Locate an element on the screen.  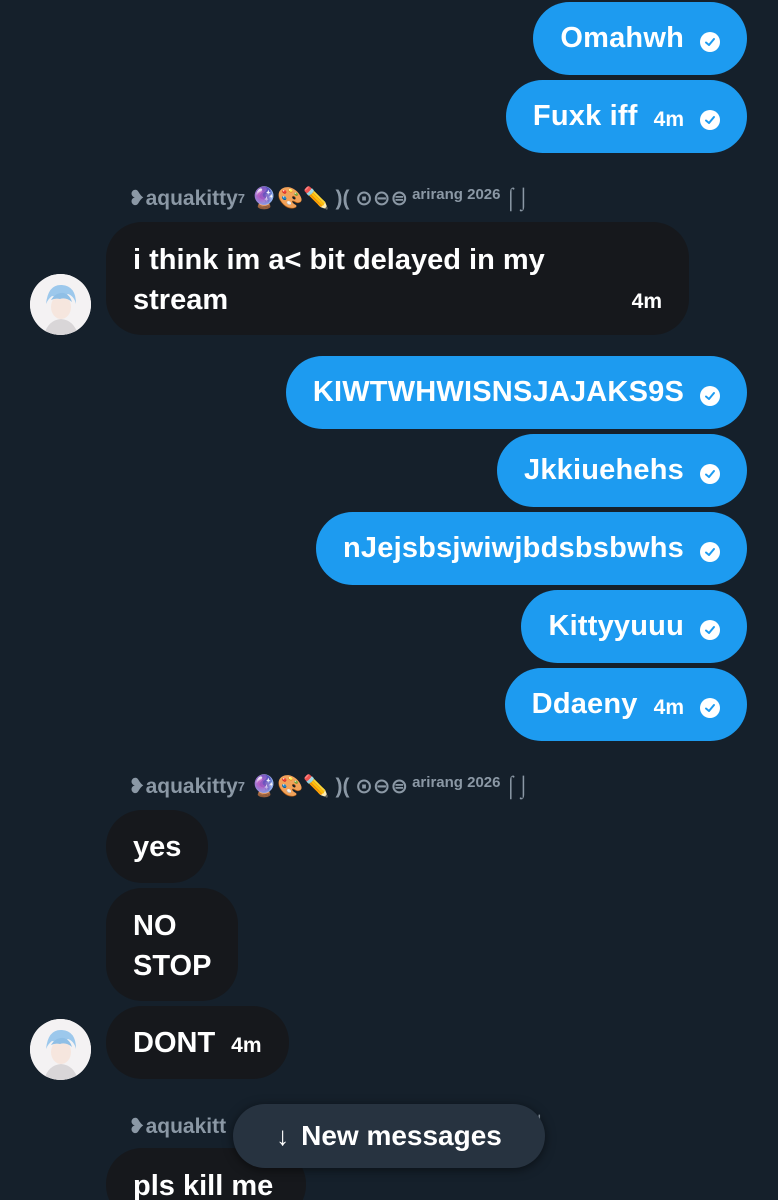
message-text: Fuxk iff is located at coordinates (585, 116).